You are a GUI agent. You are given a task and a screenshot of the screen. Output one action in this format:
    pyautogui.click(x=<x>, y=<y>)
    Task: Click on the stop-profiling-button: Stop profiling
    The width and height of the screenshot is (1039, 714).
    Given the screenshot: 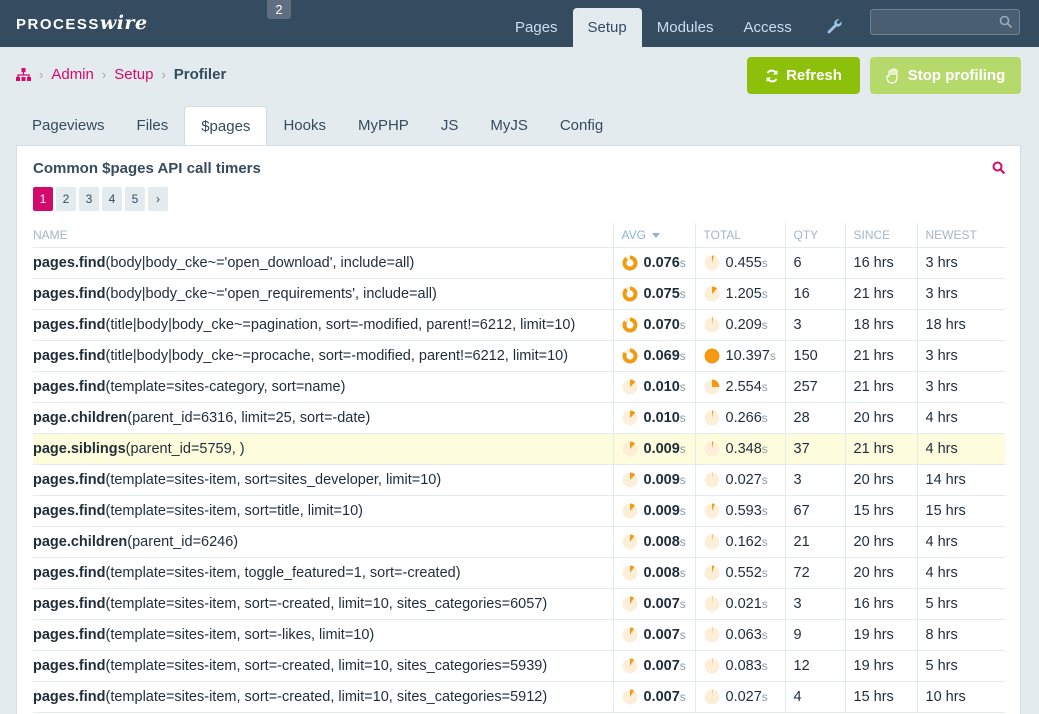 What is the action you would take?
    pyautogui.click(x=945, y=75)
    